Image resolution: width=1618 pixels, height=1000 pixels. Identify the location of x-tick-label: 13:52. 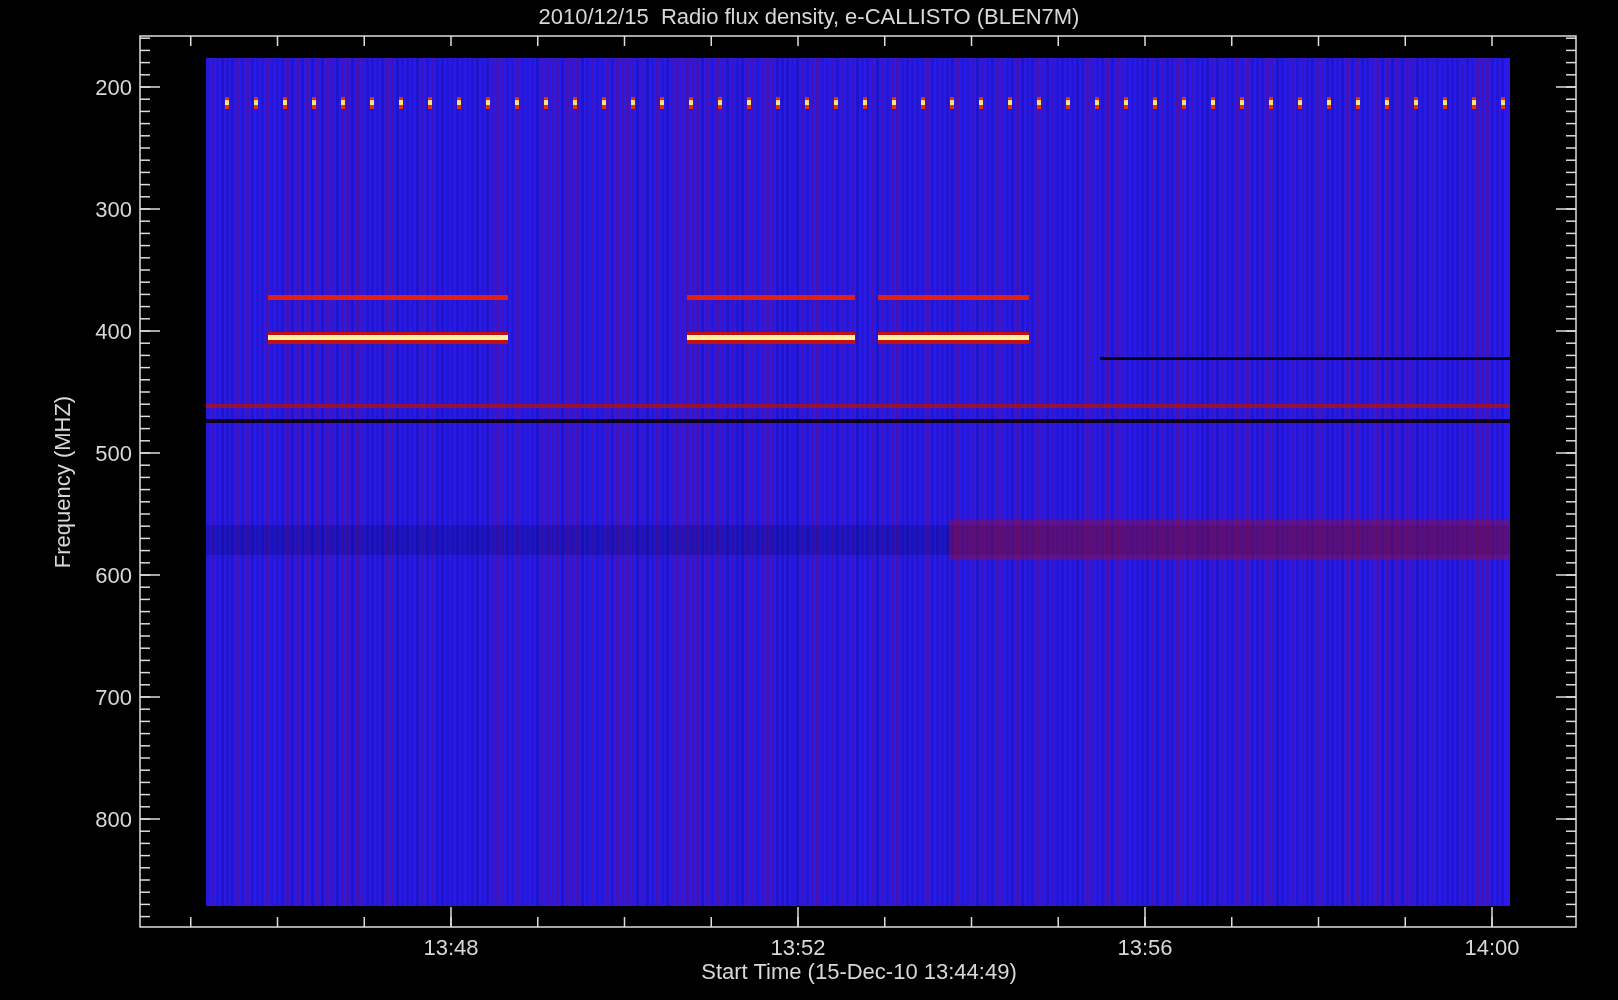
(798, 947).